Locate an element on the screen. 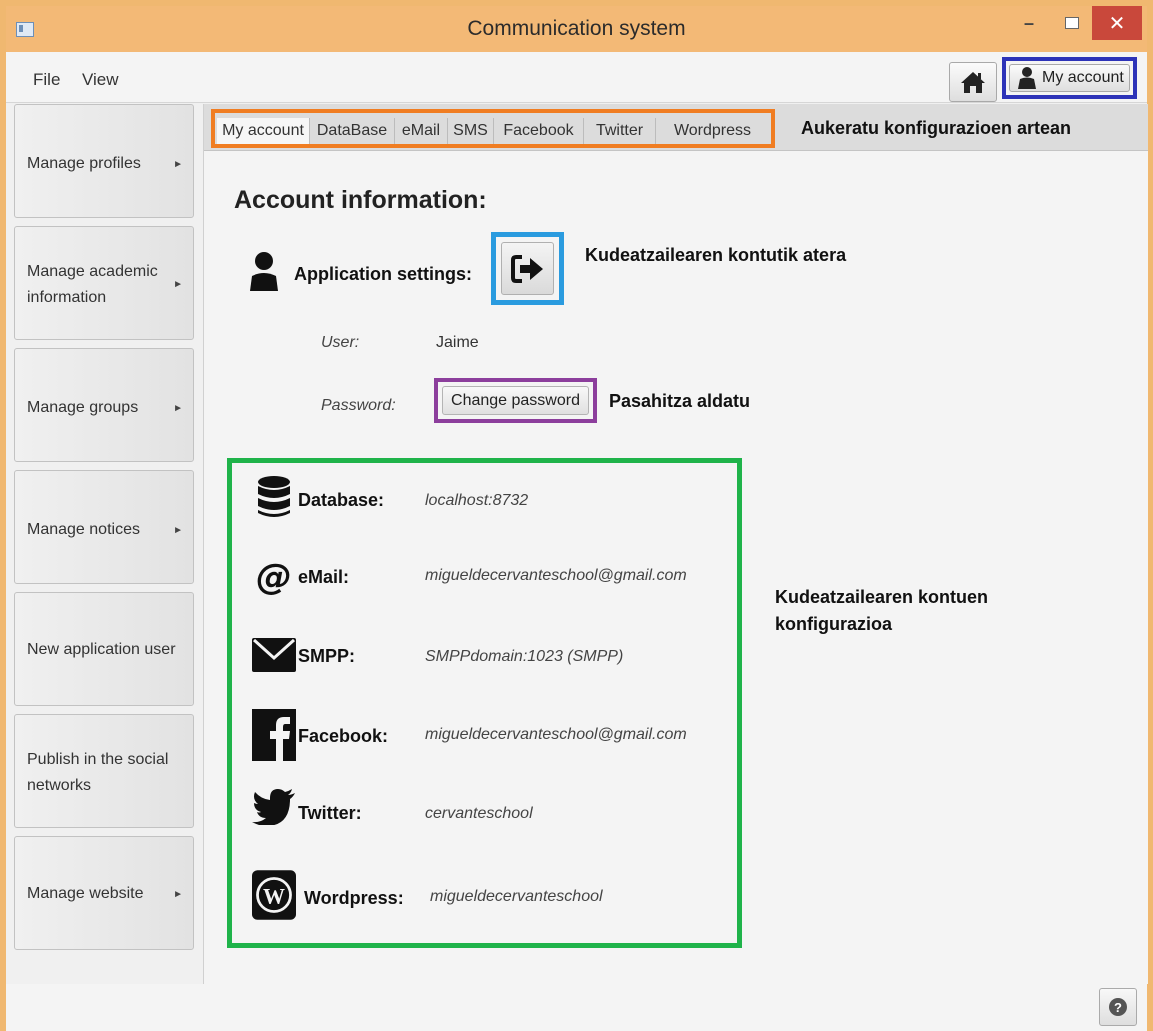 The image size is (1153, 1031). tab-wordpress: Wordpress is located at coordinates (712, 131).